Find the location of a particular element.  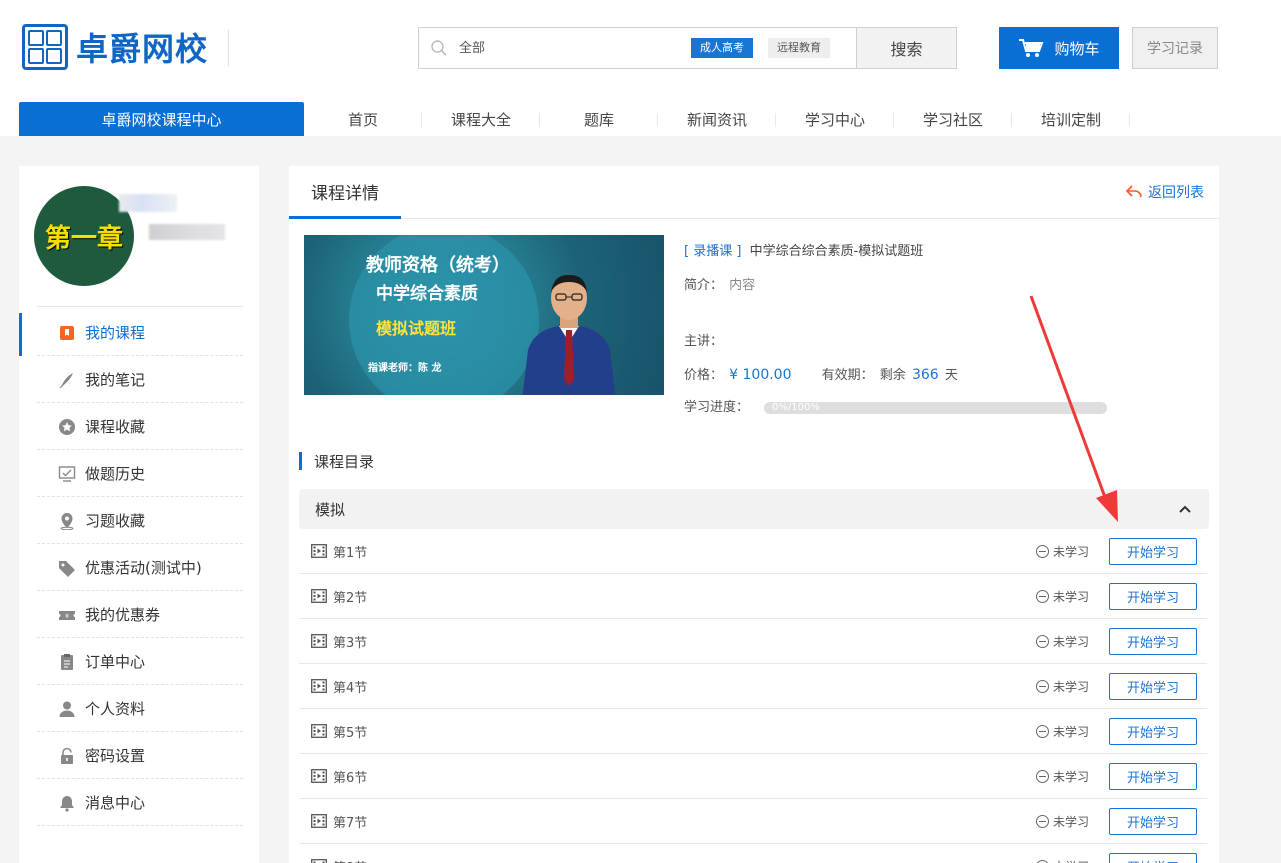

sidebar-item-label: 订单中心 is located at coordinates (115, 662).